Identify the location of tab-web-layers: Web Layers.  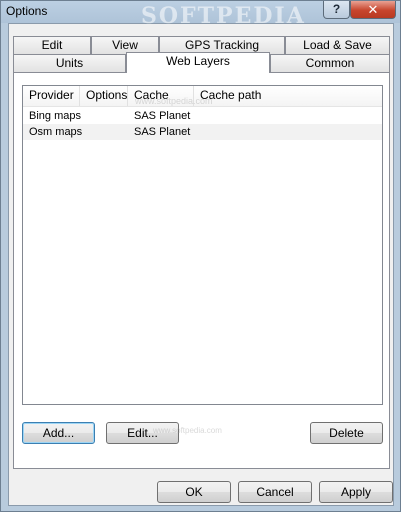
(198, 62).